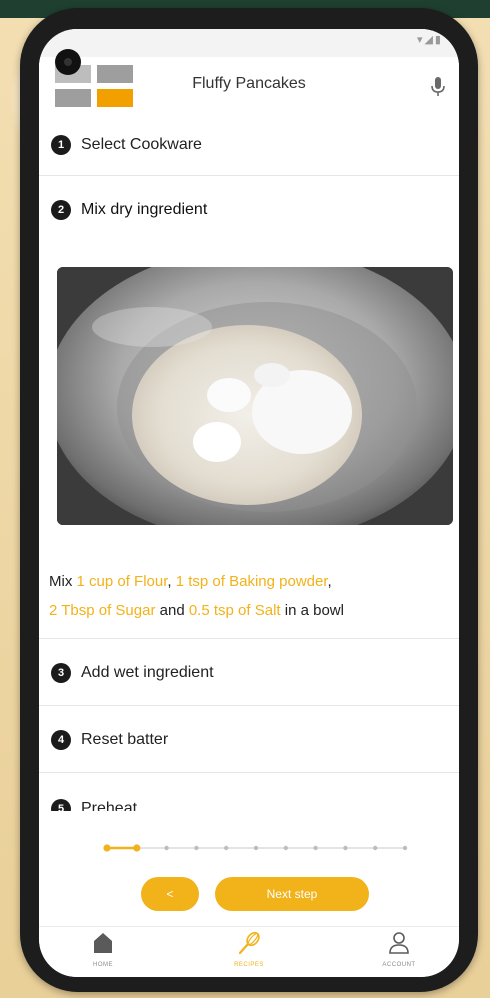 Image resolution: width=490 pixels, height=998 pixels. I want to click on ingredient-highlight: 2 Tbsp of Sugar, so click(102, 610).